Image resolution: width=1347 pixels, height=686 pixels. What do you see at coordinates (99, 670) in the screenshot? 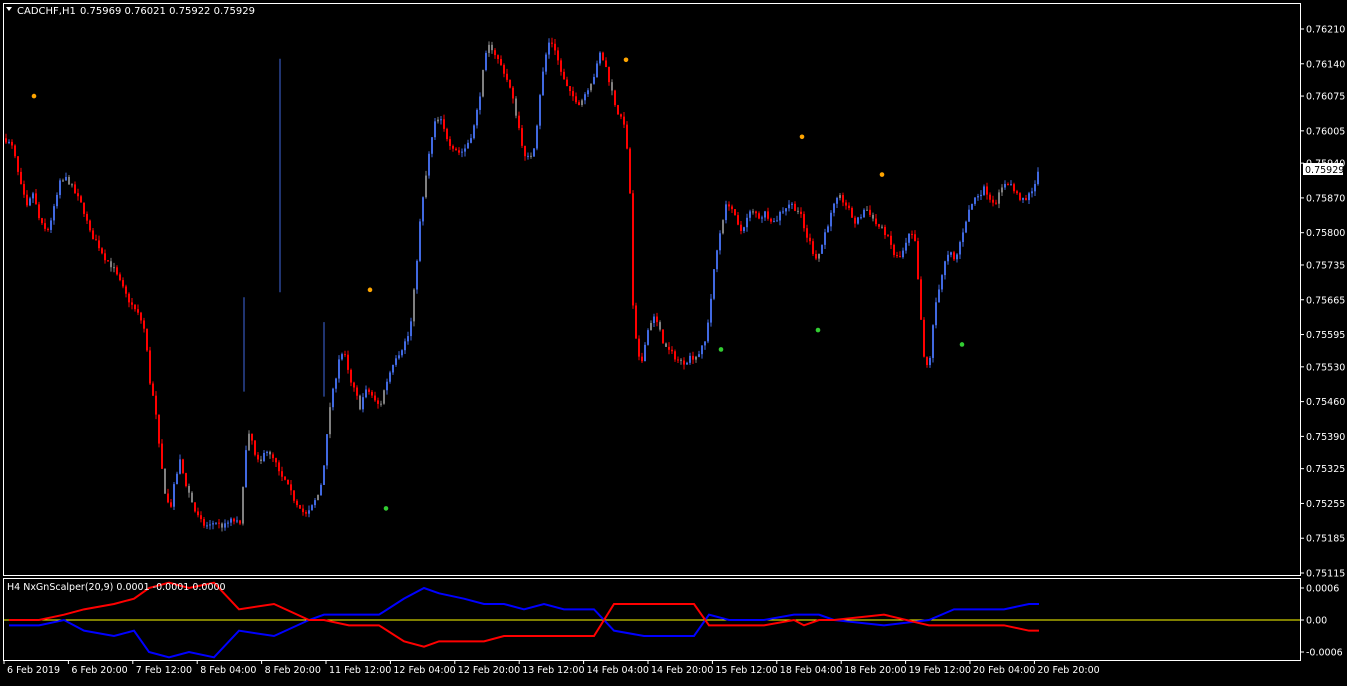
I see `time-tick-label: 6 Feb 20:00` at bounding box center [99, 670].